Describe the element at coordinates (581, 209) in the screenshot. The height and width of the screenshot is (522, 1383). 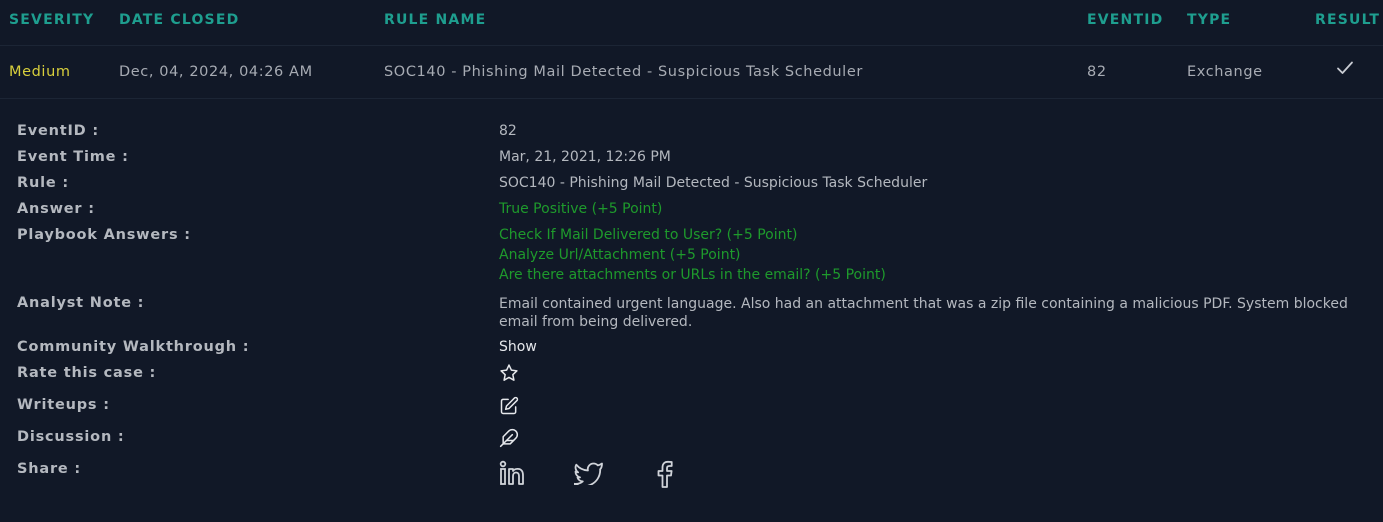
I see `answer-value: True Positive (+5 Point)` at that location.